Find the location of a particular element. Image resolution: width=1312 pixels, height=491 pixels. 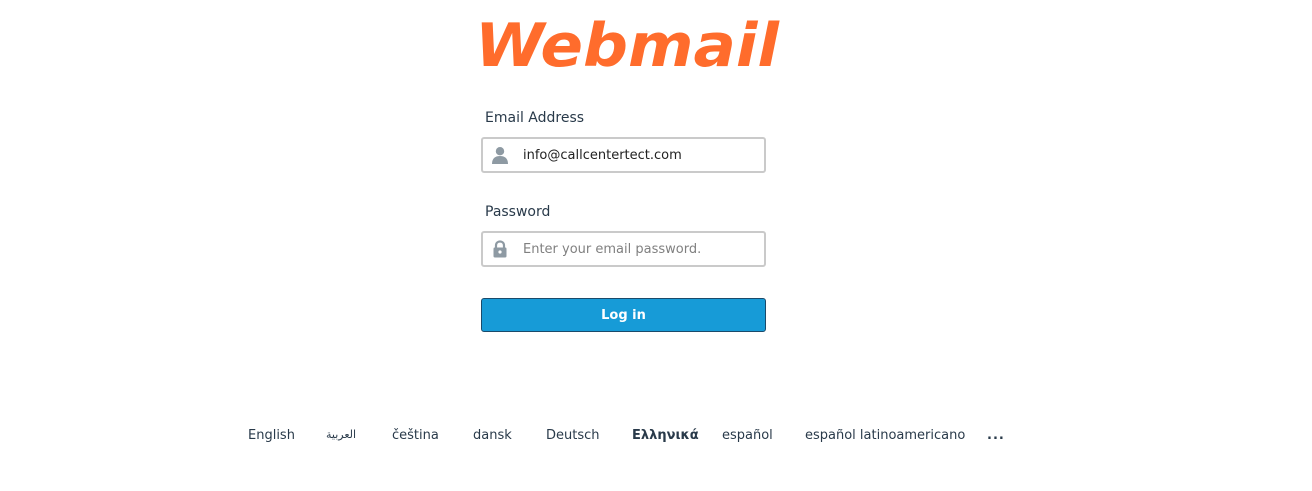

webmail-logo-graphic: Webmail is located at coordinates (627, 44).